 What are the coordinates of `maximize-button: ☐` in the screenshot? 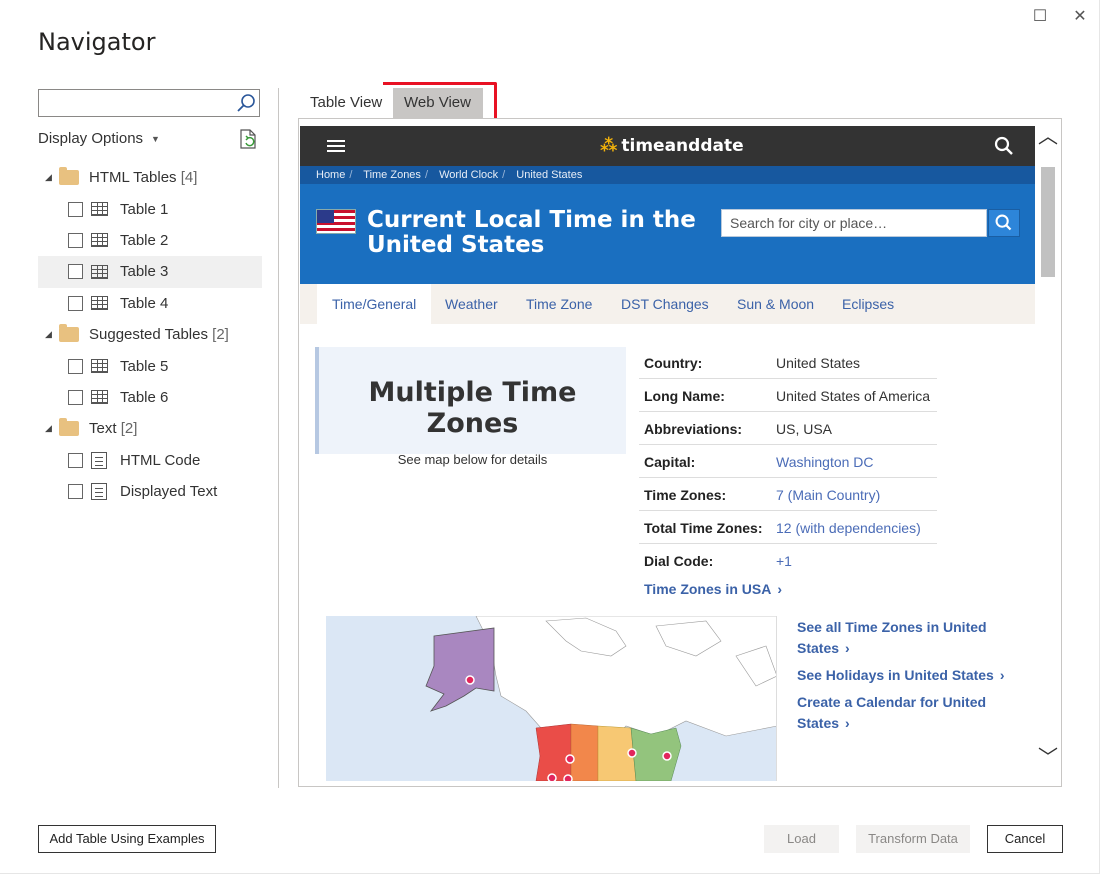 It's located at (1040, 17).